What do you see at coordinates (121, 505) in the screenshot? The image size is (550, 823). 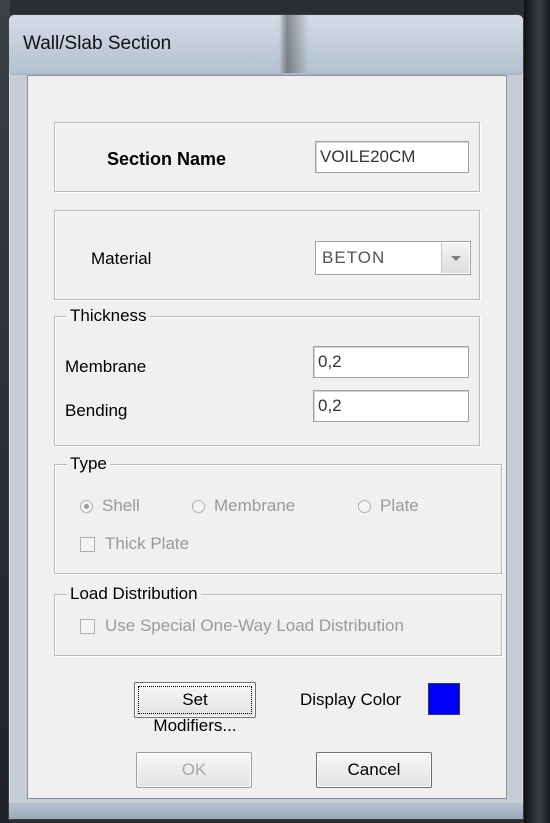 I see `radio-shell-label: Shell` at bounding box center [121, 505].